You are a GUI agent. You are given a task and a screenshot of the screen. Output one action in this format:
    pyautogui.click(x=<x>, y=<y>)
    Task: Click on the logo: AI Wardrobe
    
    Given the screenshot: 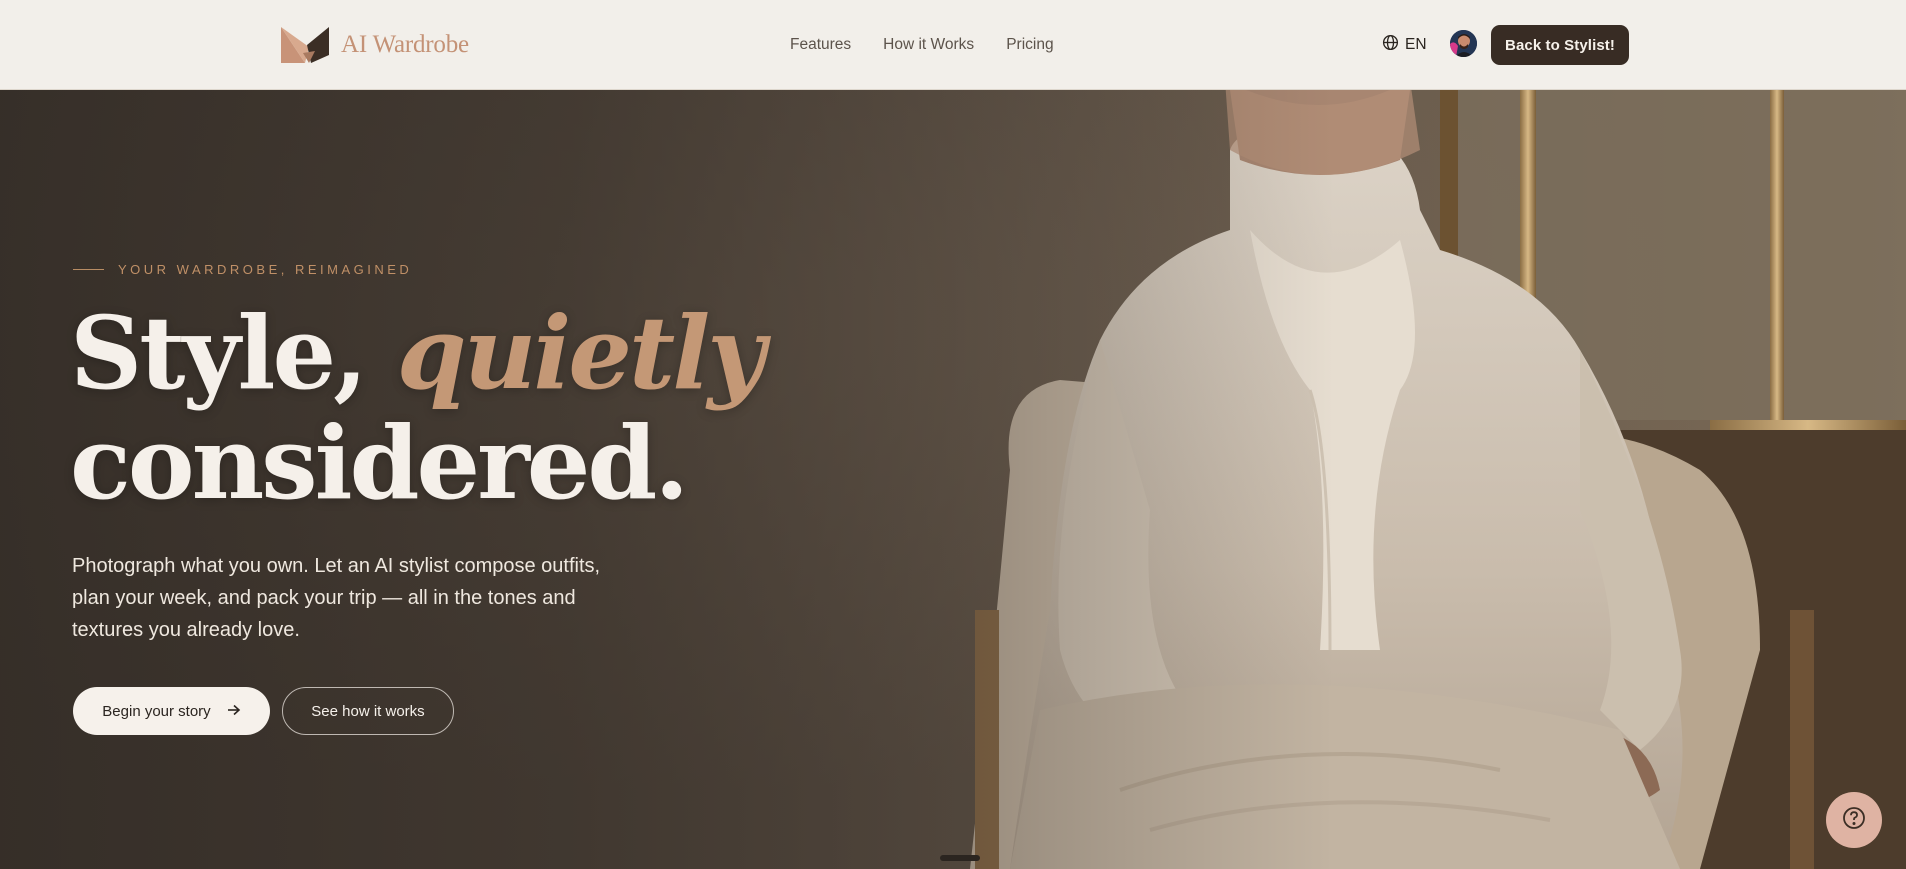 What is the action you would take?
    pyautogui.click(x=374, y=45)
    